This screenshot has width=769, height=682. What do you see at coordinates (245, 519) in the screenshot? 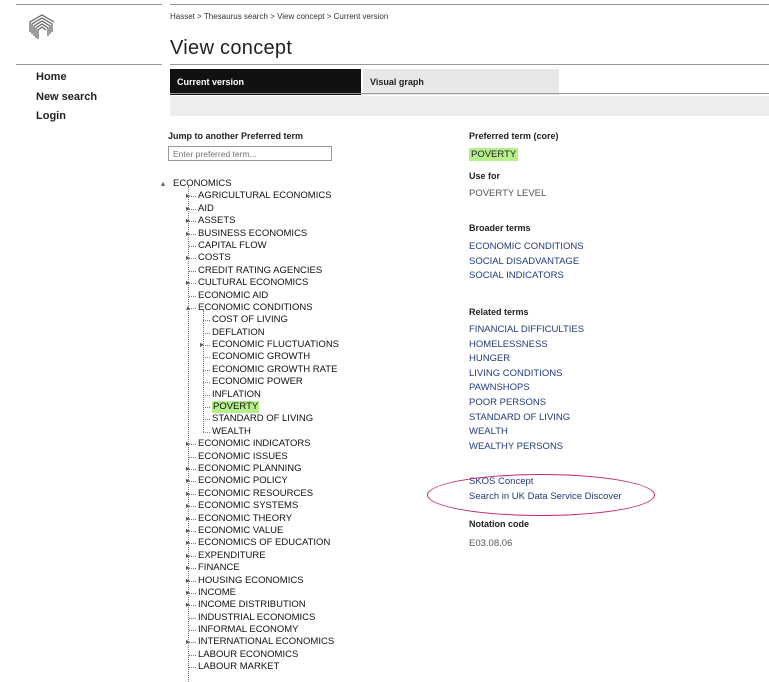
I see `tree-node-label: ECONOMIC THEORY` at bounding box center [245, 519].